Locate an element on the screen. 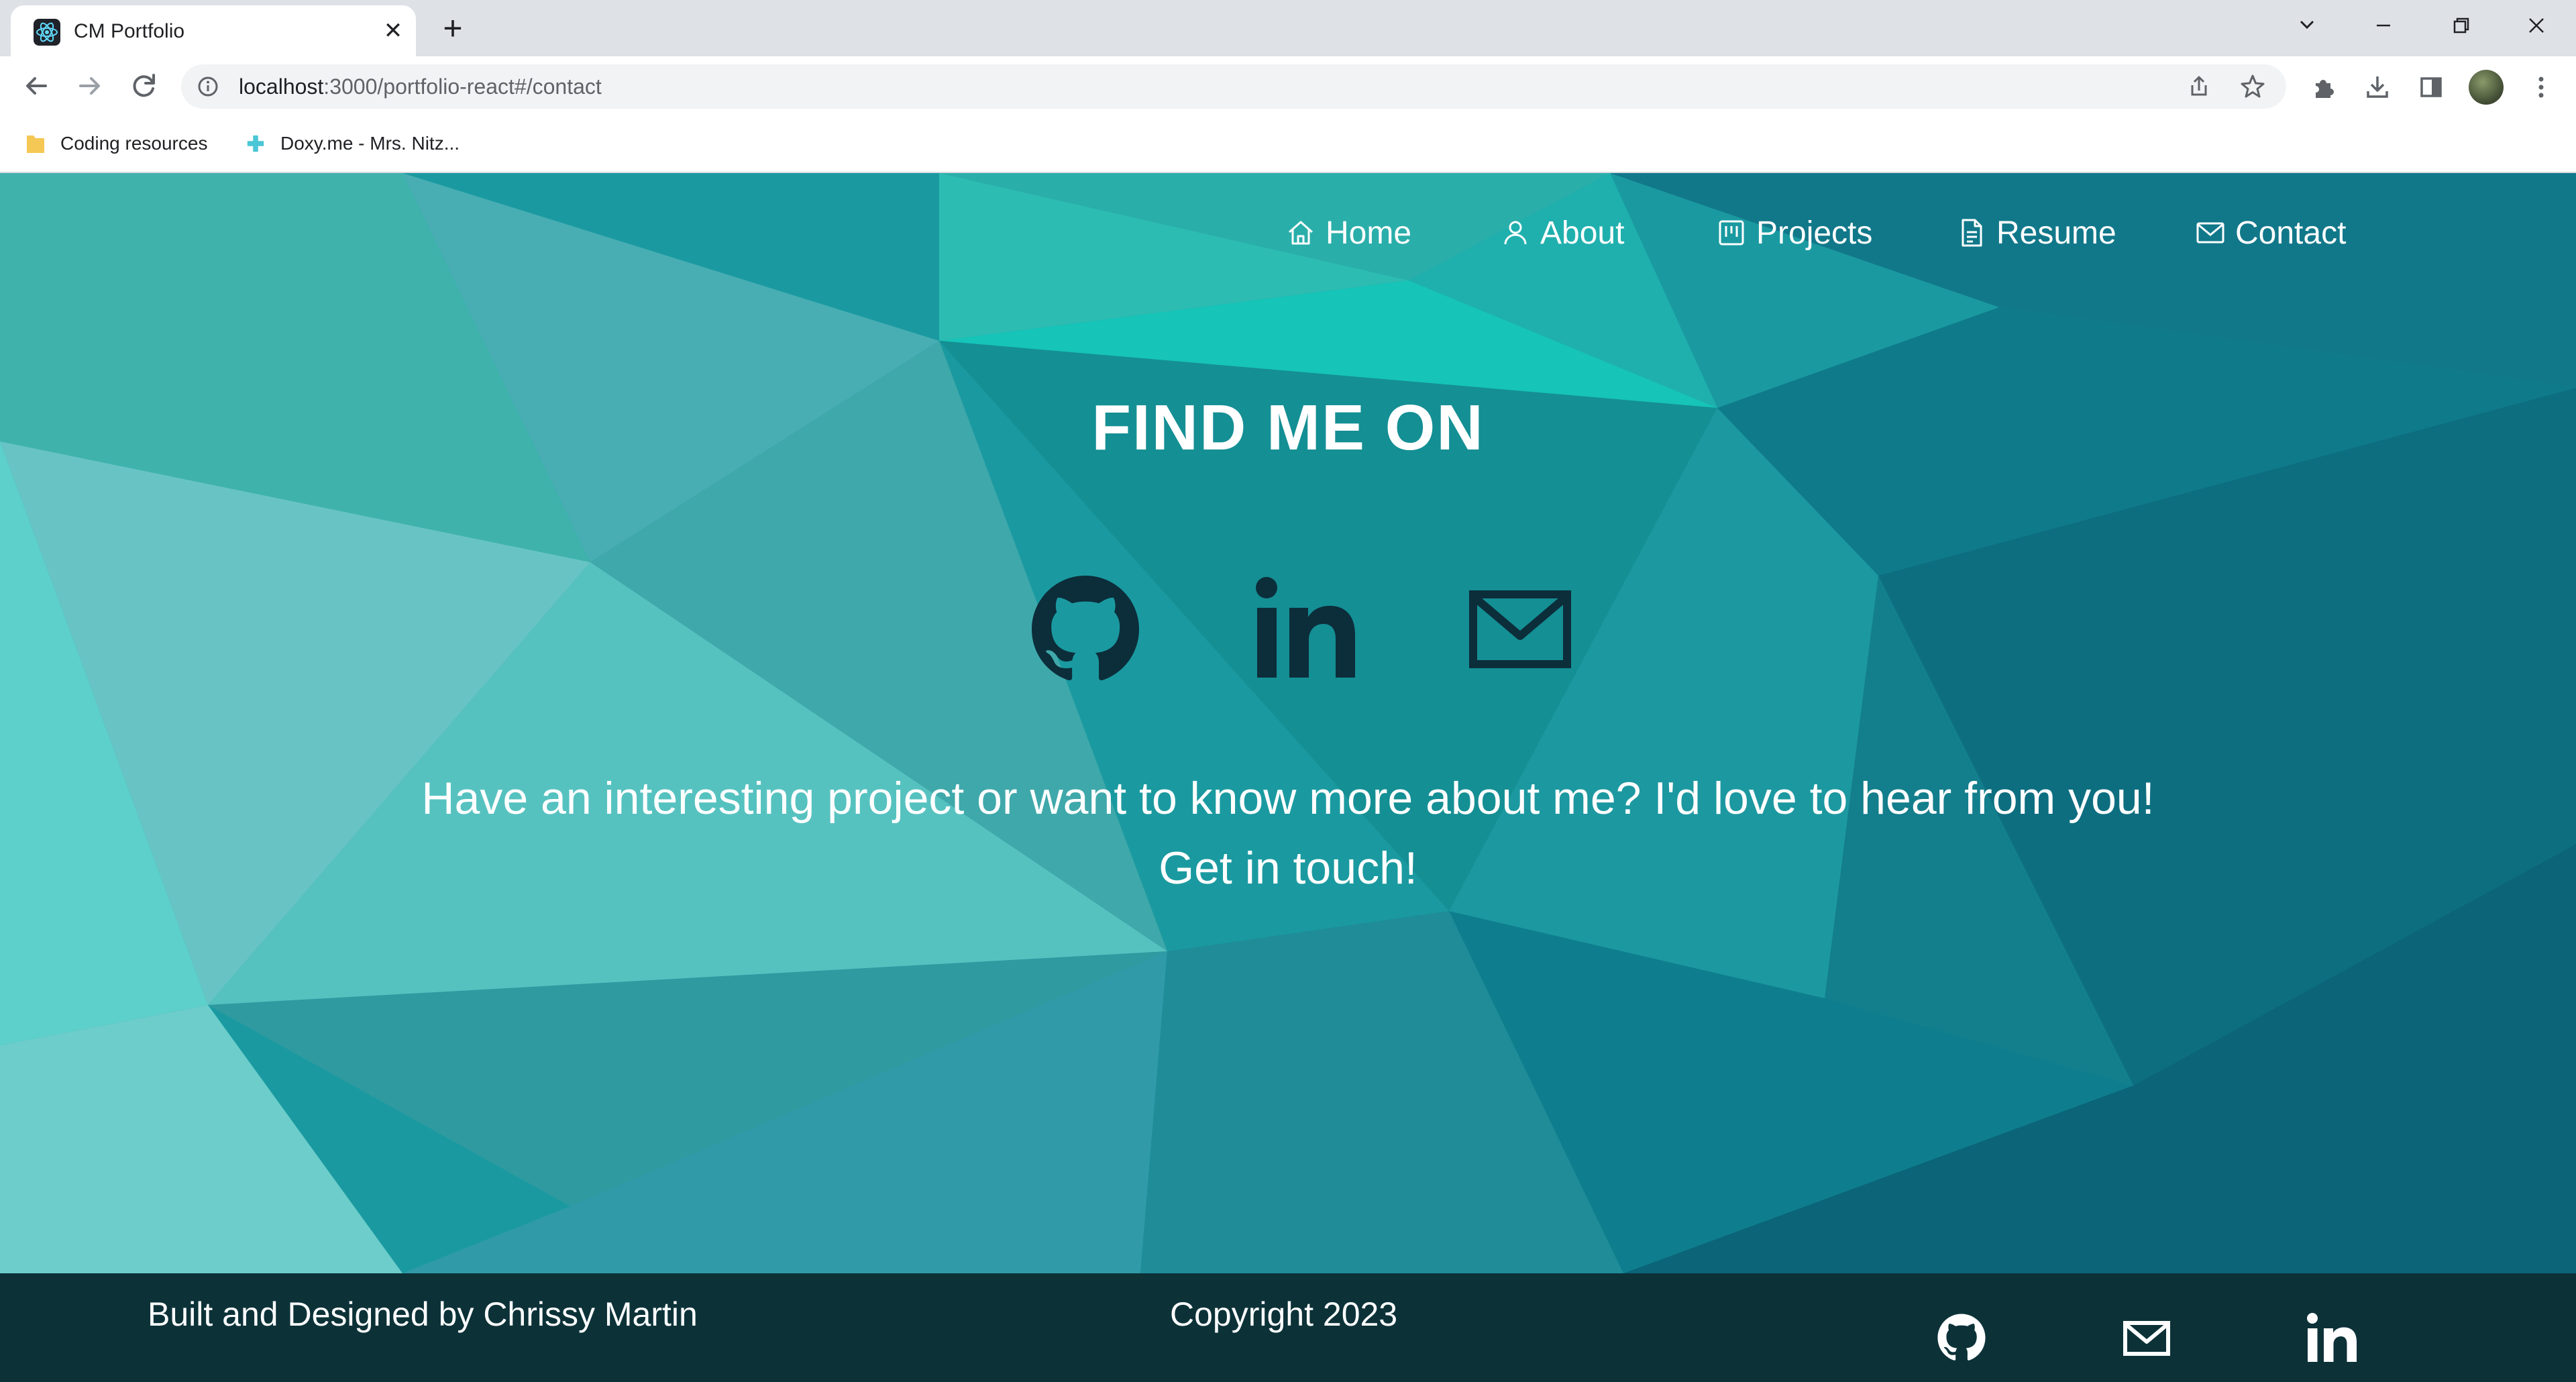 The image size is (2576, 1382). address-bar: localhost:3000/portfolio-react#/contact is located at coordinates (1233, 86).